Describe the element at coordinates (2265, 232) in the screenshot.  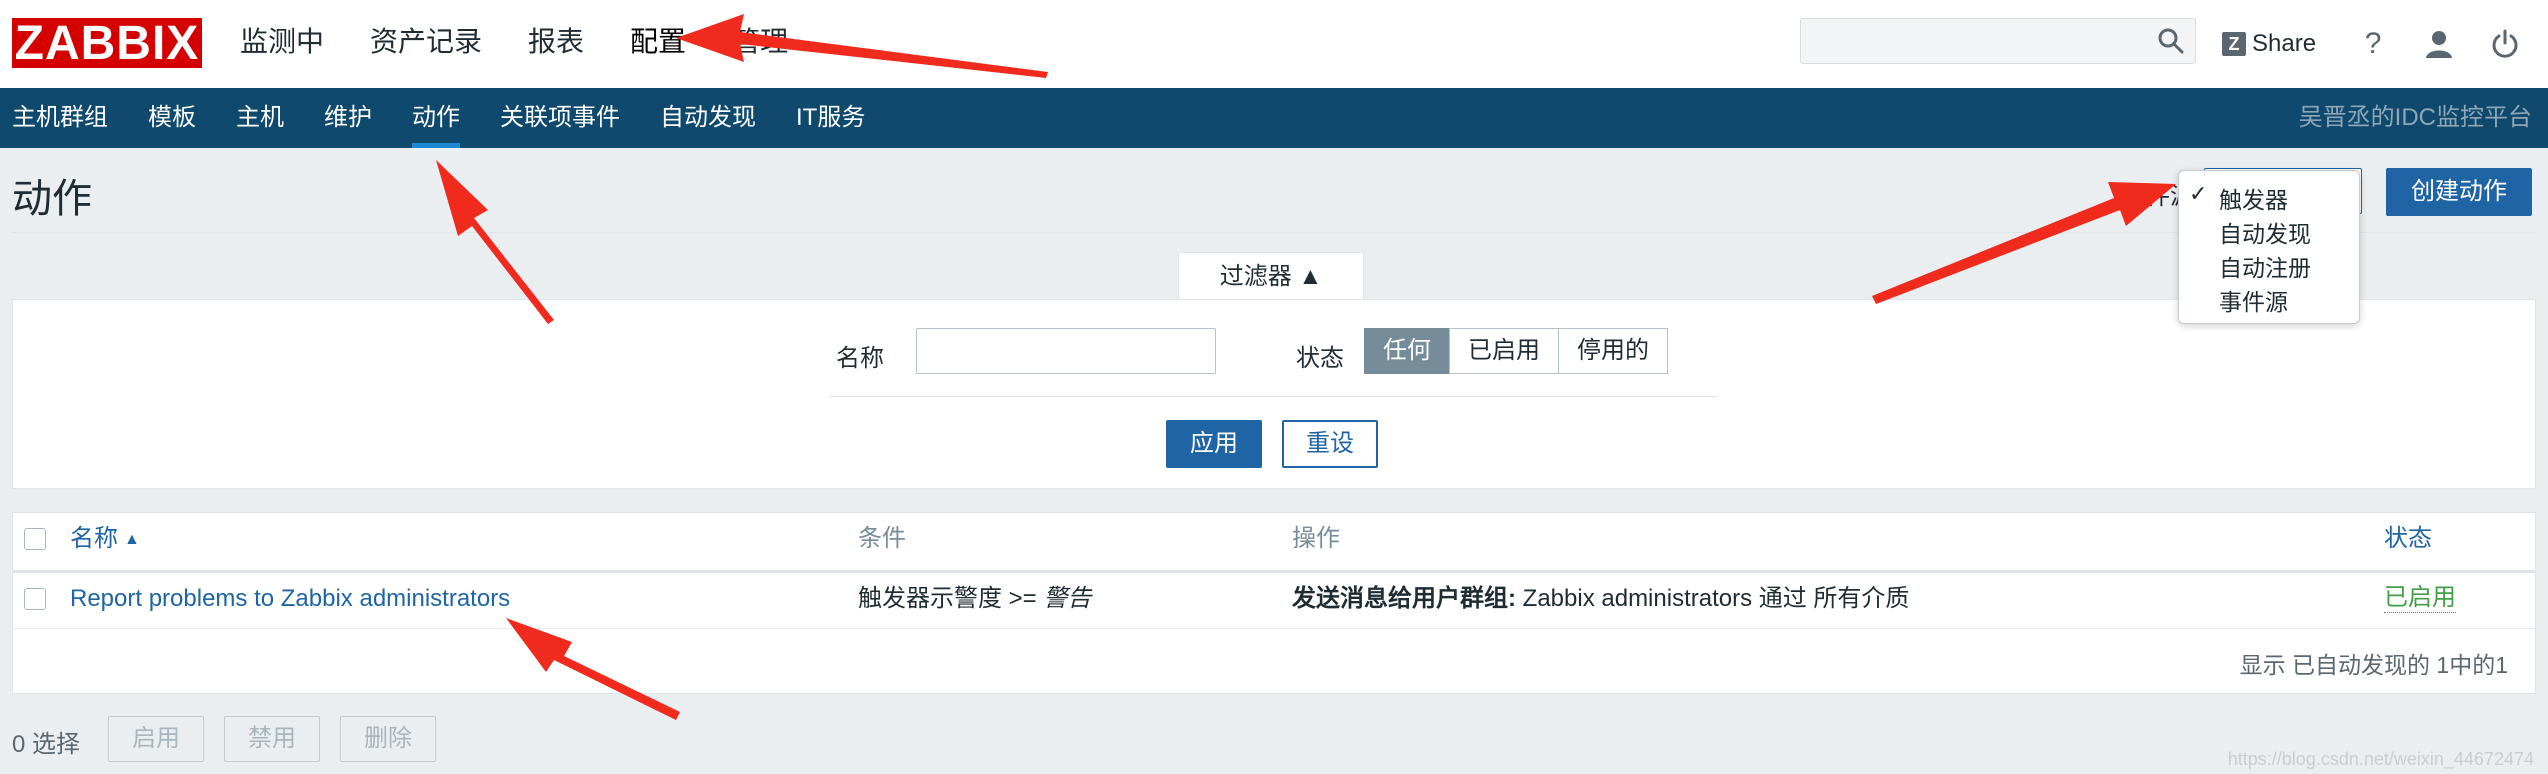
I see `dropdown-option-discovery: 自动发现` at that location.